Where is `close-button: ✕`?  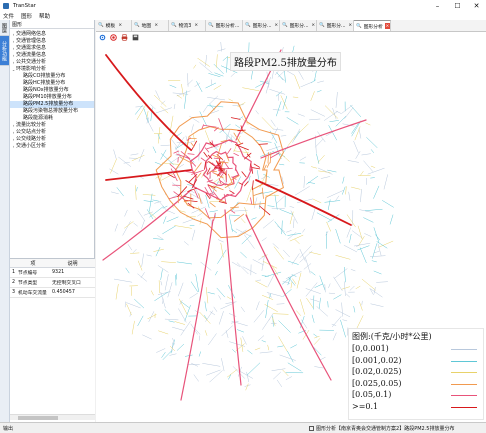
close-button: ✕ is located at coordinates (476, 5).